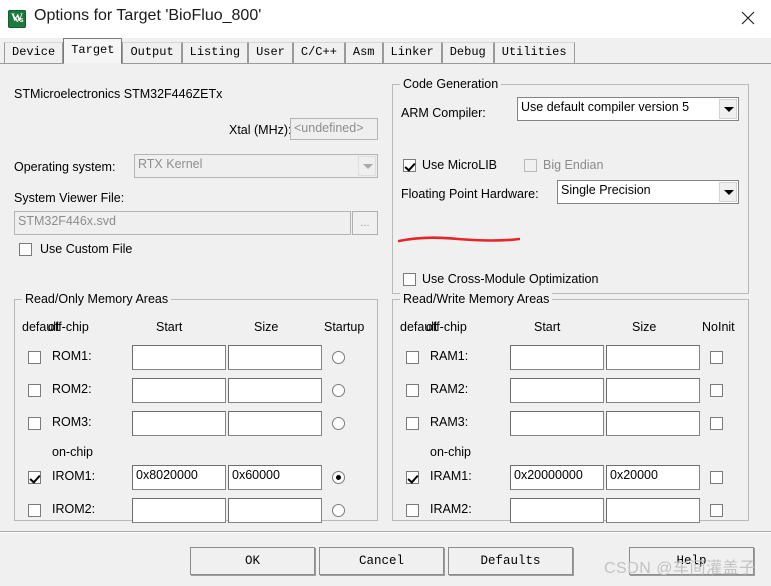 The height and width of the screenshot is (586, 771). I want to click on rw-host-onchip-label: on-chip, so click(450, 452).